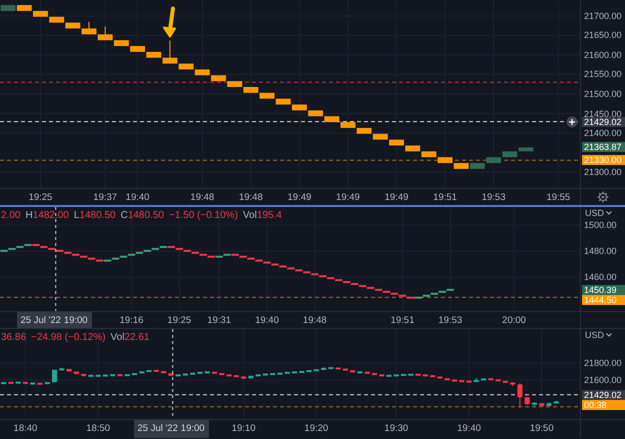 The width and height of the screenshot is (625, 439). What do you see at coordinates (26, 428) in the screenshot?
I see `time-label: 18:40` at bounding box center [26, 428].